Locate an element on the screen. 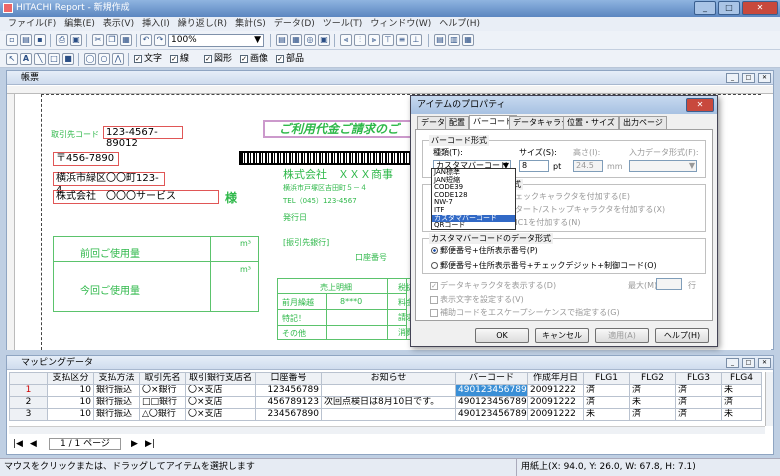  row-number-cell: 1 is located at coordinates (28, 390).